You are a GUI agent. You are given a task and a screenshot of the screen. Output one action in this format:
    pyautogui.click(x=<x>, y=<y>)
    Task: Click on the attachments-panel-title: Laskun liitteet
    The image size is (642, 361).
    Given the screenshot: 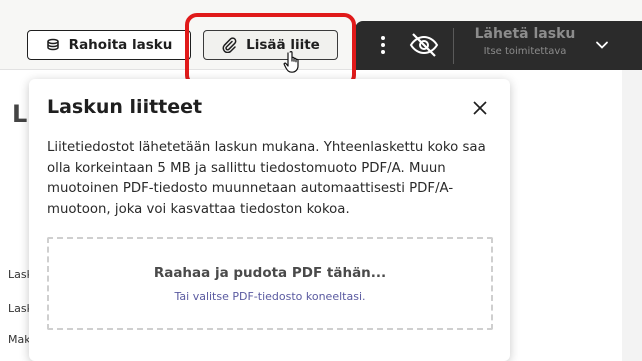 What is the action you would take?
    pyautogui.click(x=125, y=107)
    